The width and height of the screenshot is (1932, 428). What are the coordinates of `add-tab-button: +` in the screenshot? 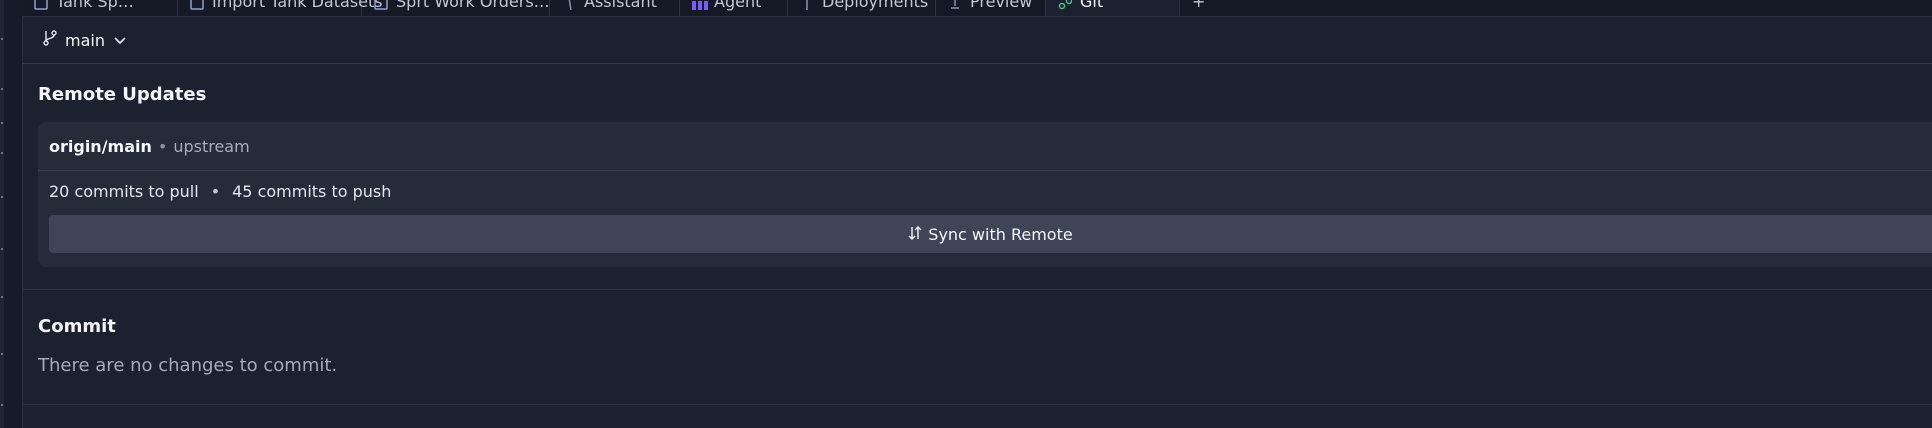 It's located at (1200, 8).